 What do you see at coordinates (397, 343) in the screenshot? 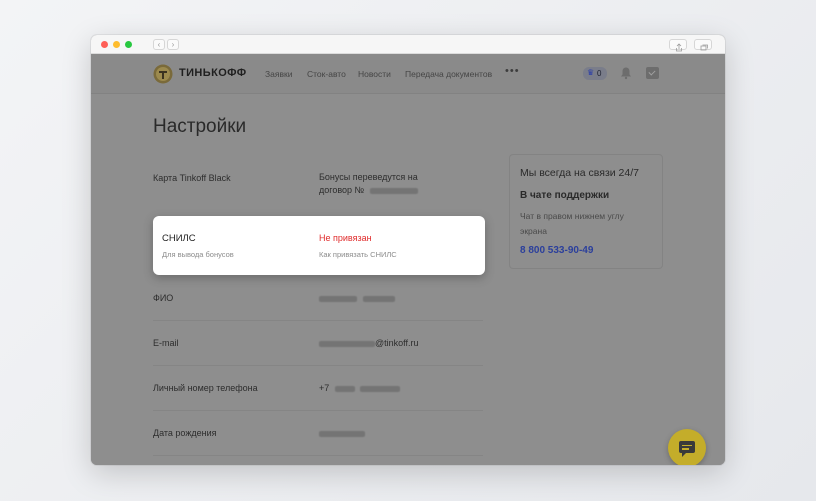
I see `email-domain: @tinkoff.ru` at bounding box center [397, 343].